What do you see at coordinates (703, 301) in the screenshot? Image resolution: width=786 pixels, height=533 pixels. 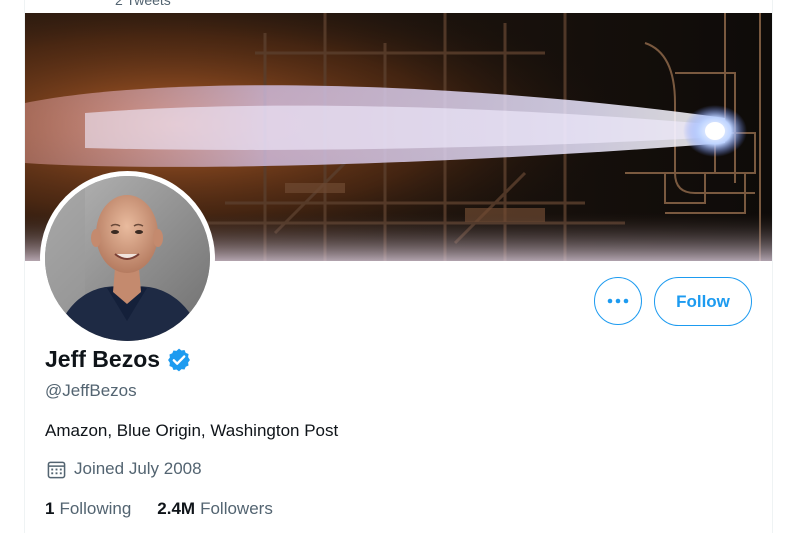 I see `follow-button: Follow` at bounding box center [703, 301].